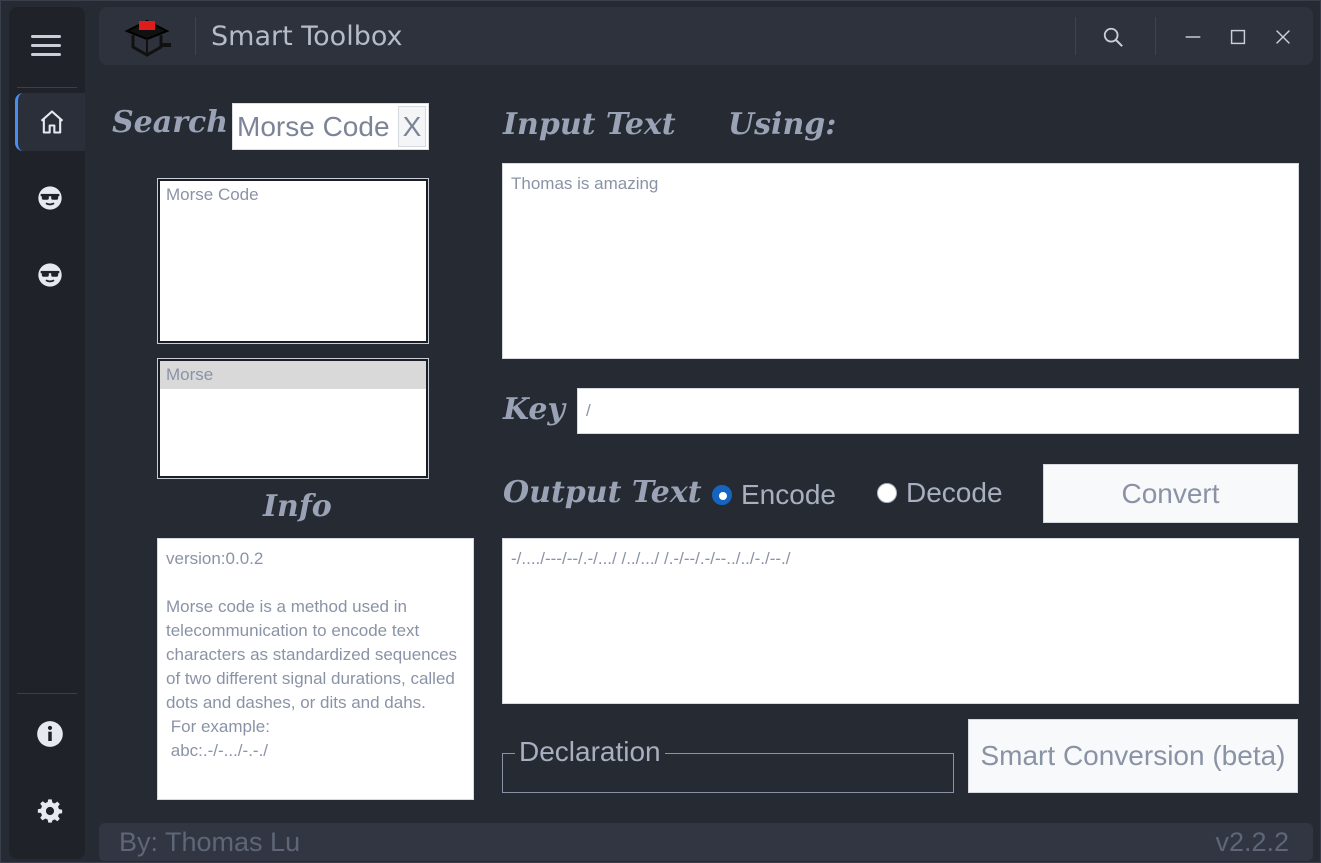 This screenshot has height=863, width=1321. I want to click on output-text-heading: Output Text, so click(602, 492).